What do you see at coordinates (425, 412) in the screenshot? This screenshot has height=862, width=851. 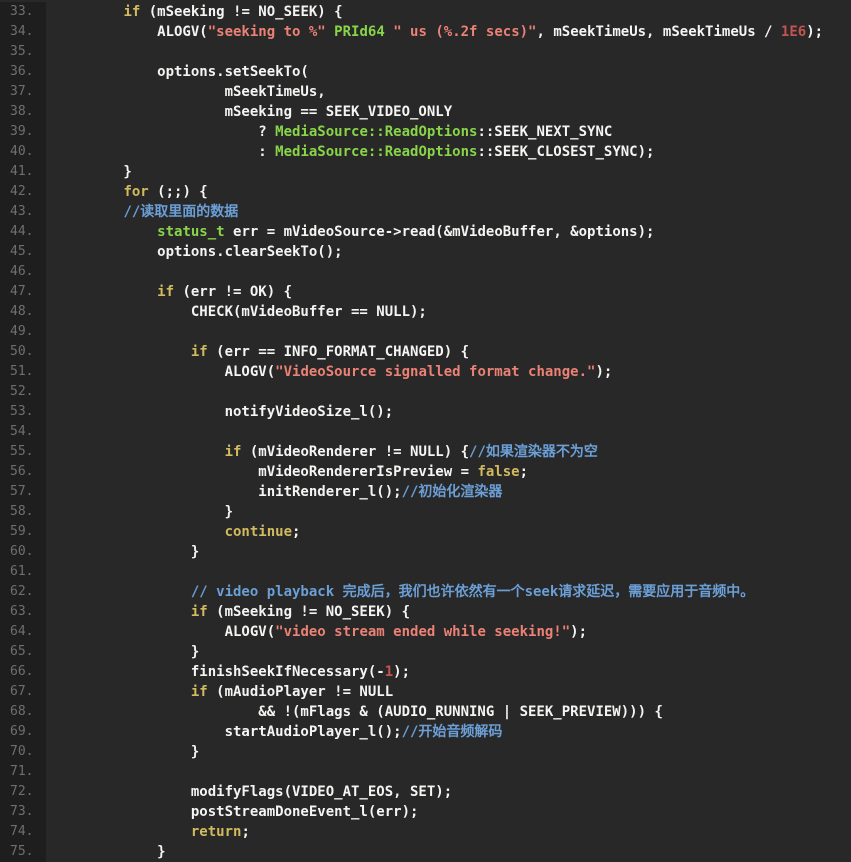 I see `code-line: 53. notifyVideoSize_l();` at bounding box center [425, 412].